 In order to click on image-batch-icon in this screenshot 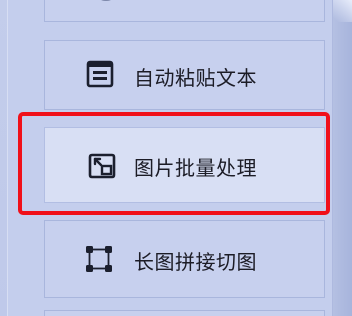, I will do `click(102, 166)`.